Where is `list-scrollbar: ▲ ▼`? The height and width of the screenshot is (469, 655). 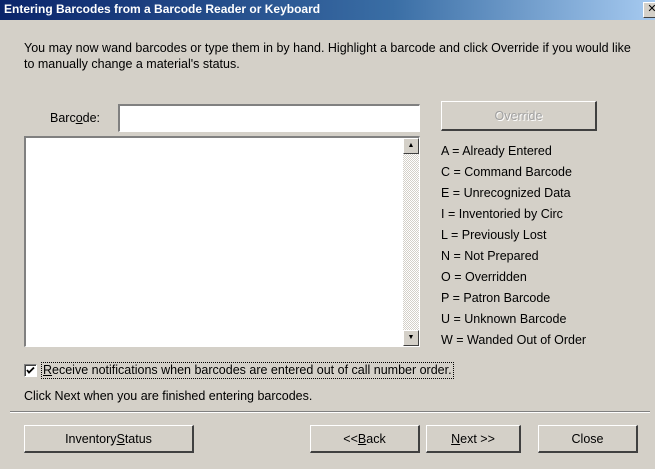
list-scrollbar: ▲ ▼ is located at coordinates (411, 242).